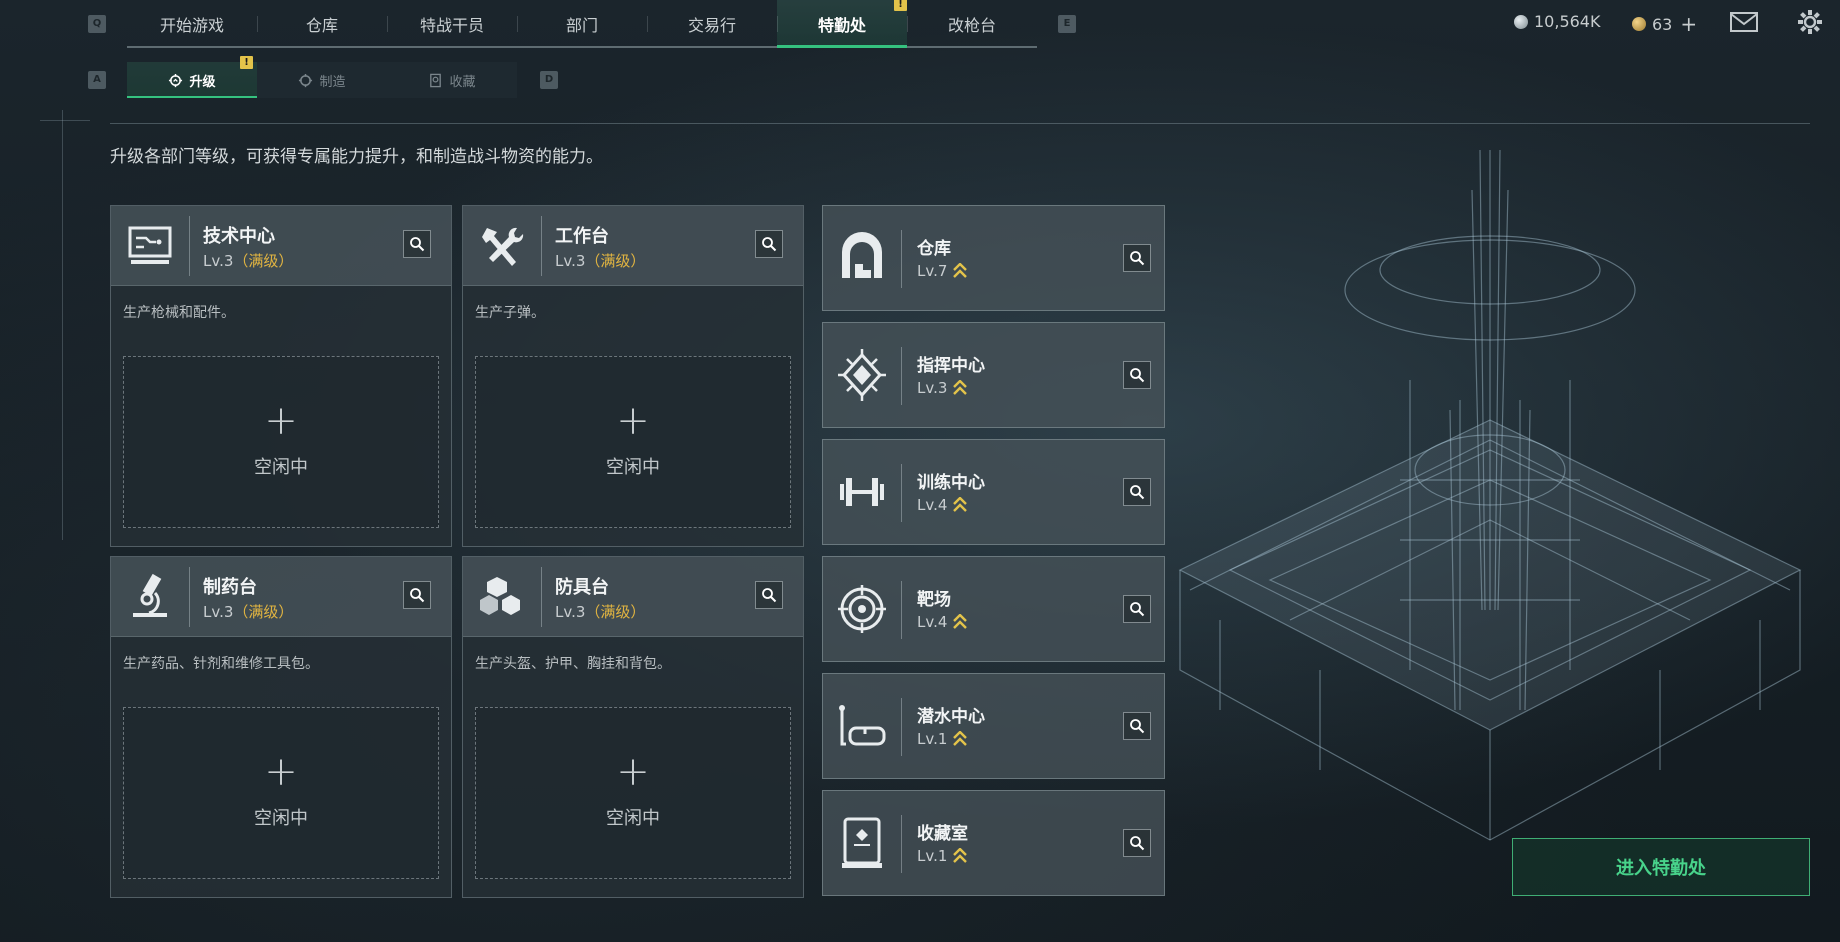 This screenshot has height=942, width=1840. What do you see at coordinates (452, 80) in the screenshot?
I see `subtab-collection: 收藏` at bounding box center [452, 80].